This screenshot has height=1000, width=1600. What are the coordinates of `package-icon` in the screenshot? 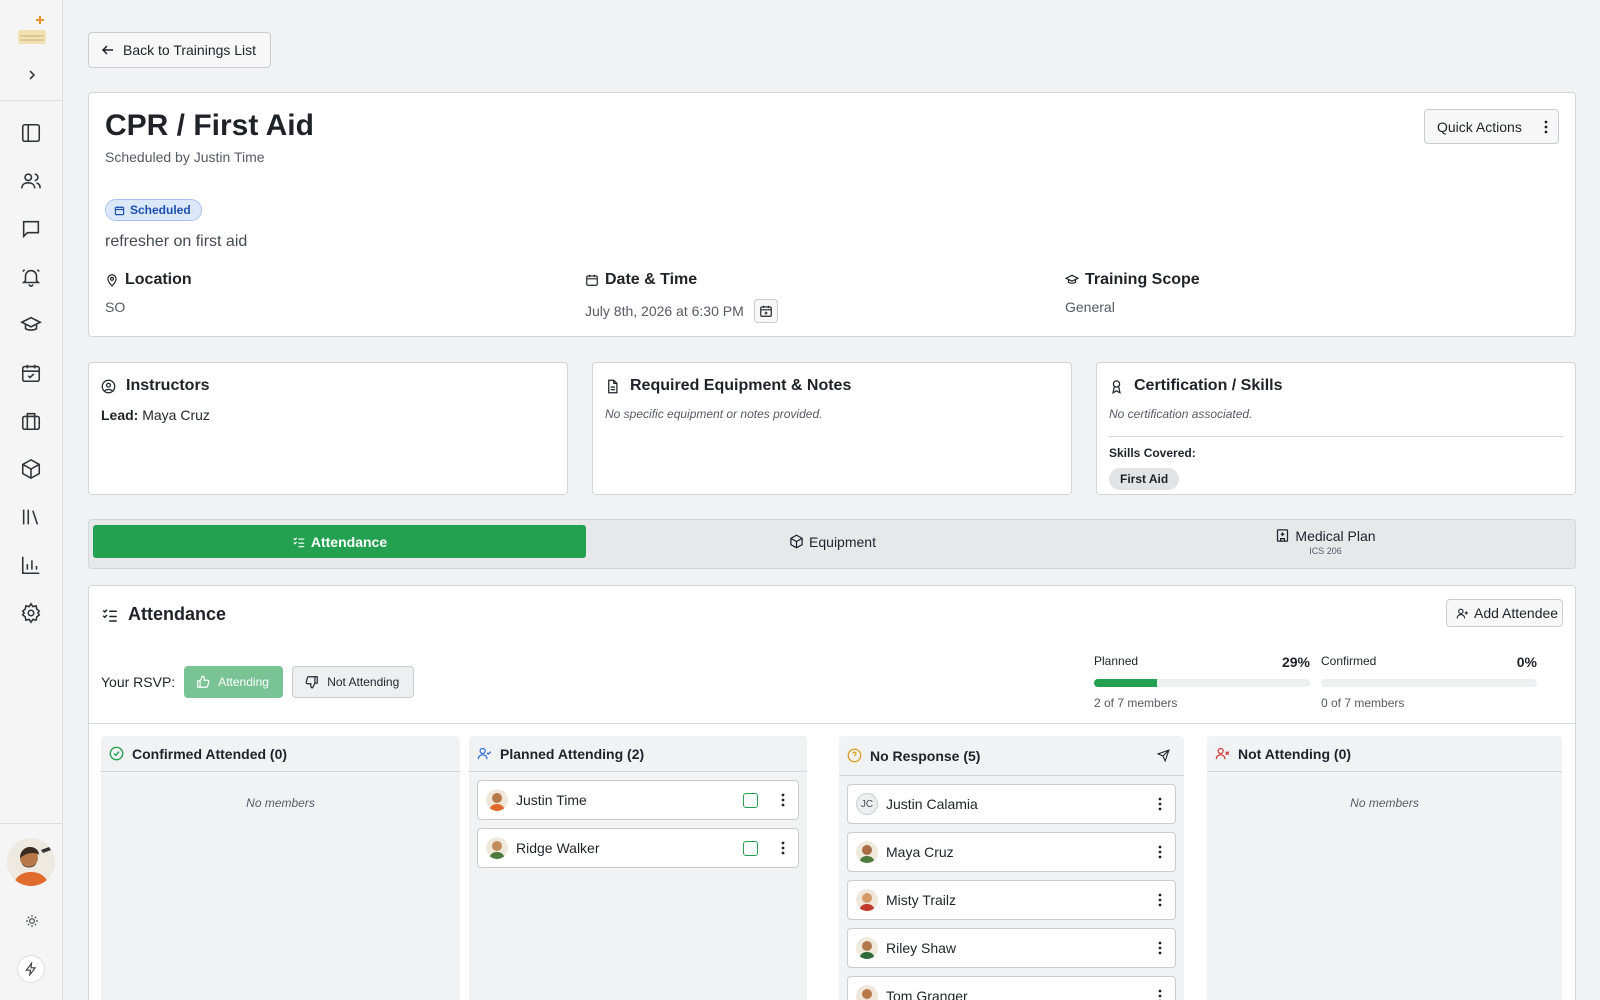 It's located at (31, 469).